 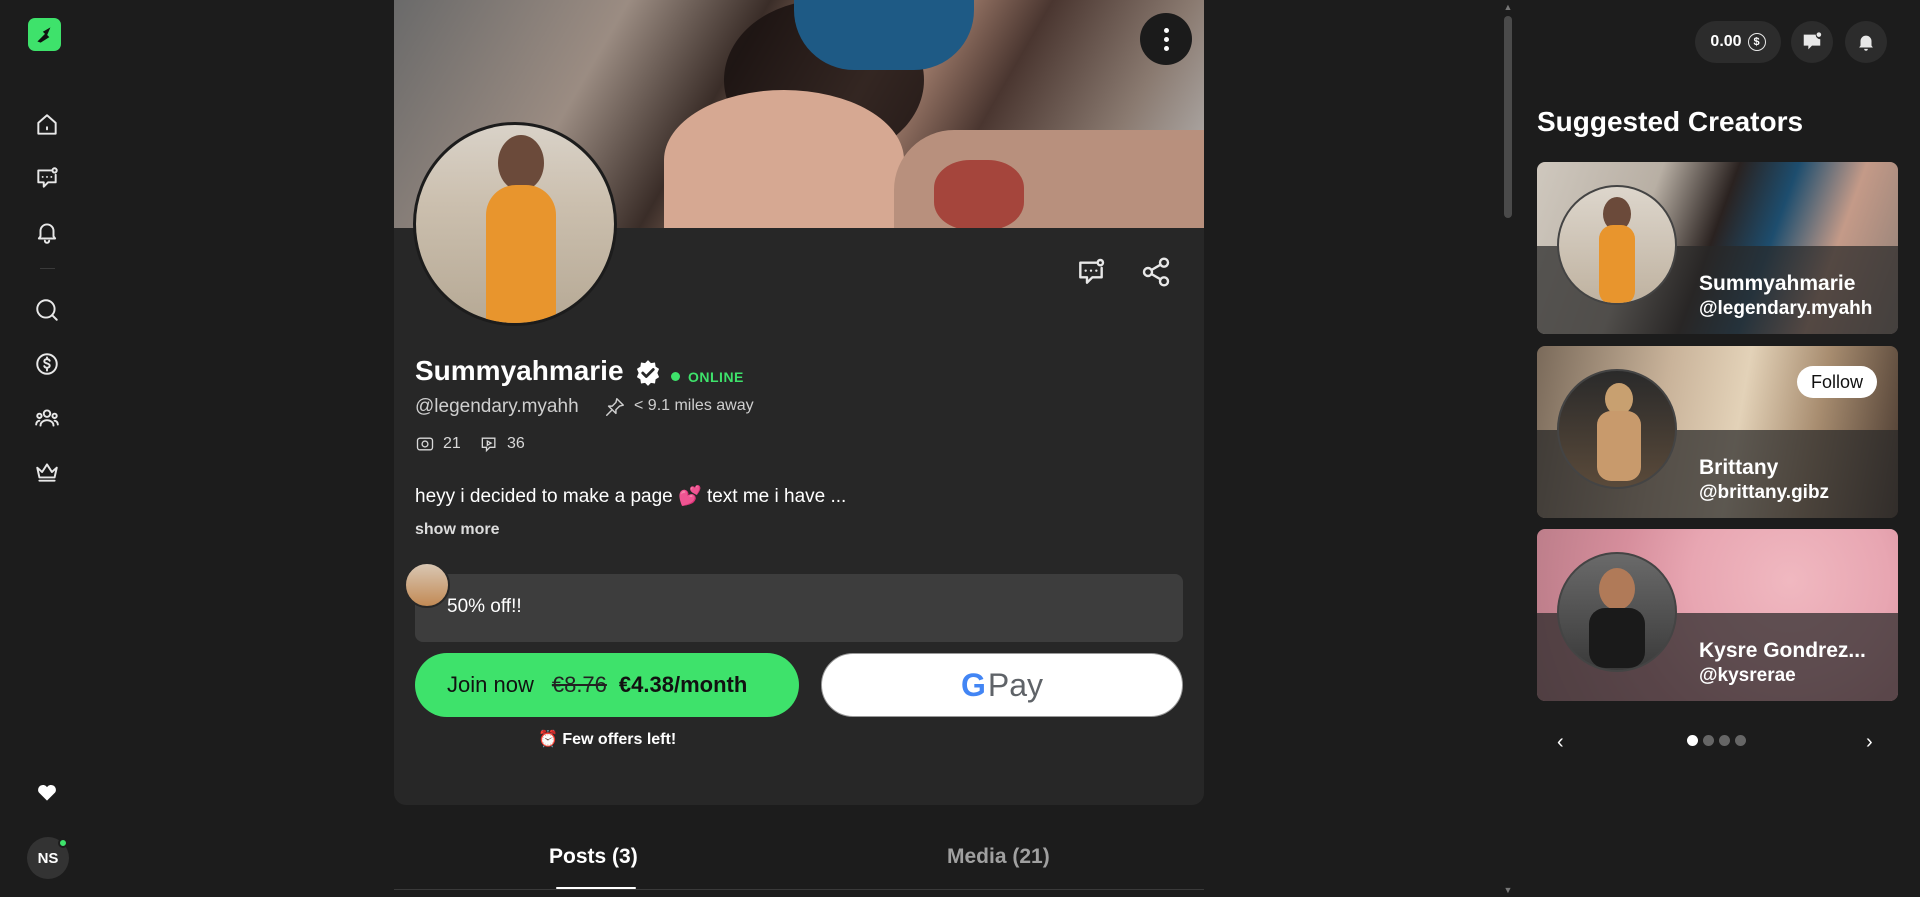 What do you see at coordinates (1837, 382) in the screenshot?
I see `follow-button: Follow` at bounding box center [1837, 382].